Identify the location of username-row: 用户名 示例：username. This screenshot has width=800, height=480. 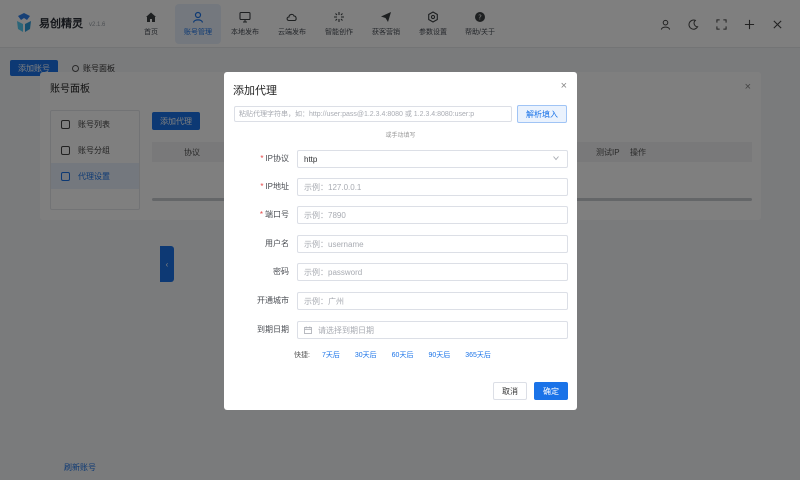
(400, 244).